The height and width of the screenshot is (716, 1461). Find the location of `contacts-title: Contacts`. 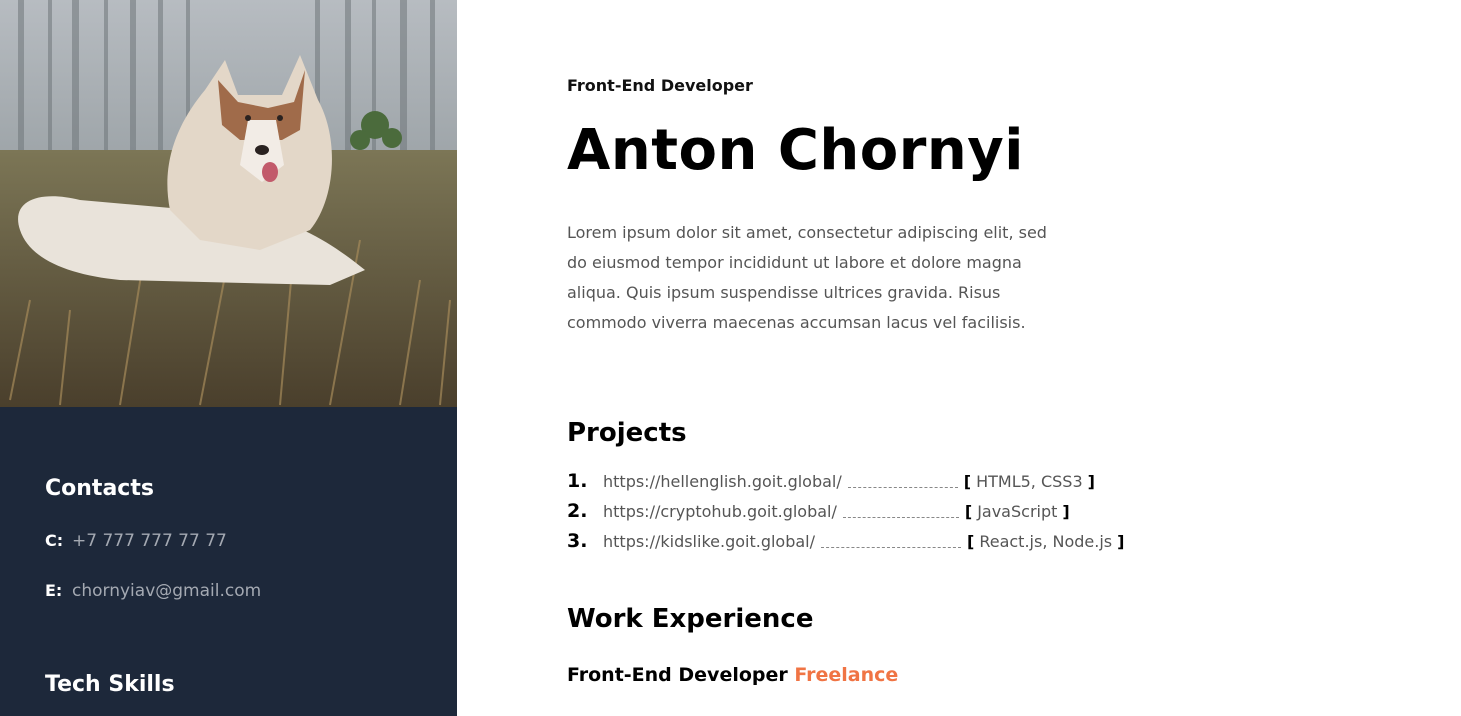

contacts-title: Contacts is located at coordinates (99, 488).